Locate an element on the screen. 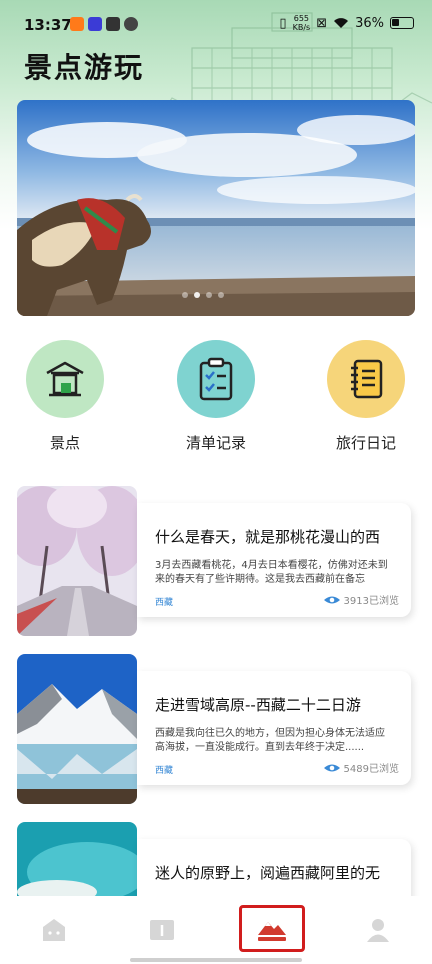 The width and height of the screenshot is (432, 964). no-sim-icon: ⊠ is located at coordinates (322, 23).